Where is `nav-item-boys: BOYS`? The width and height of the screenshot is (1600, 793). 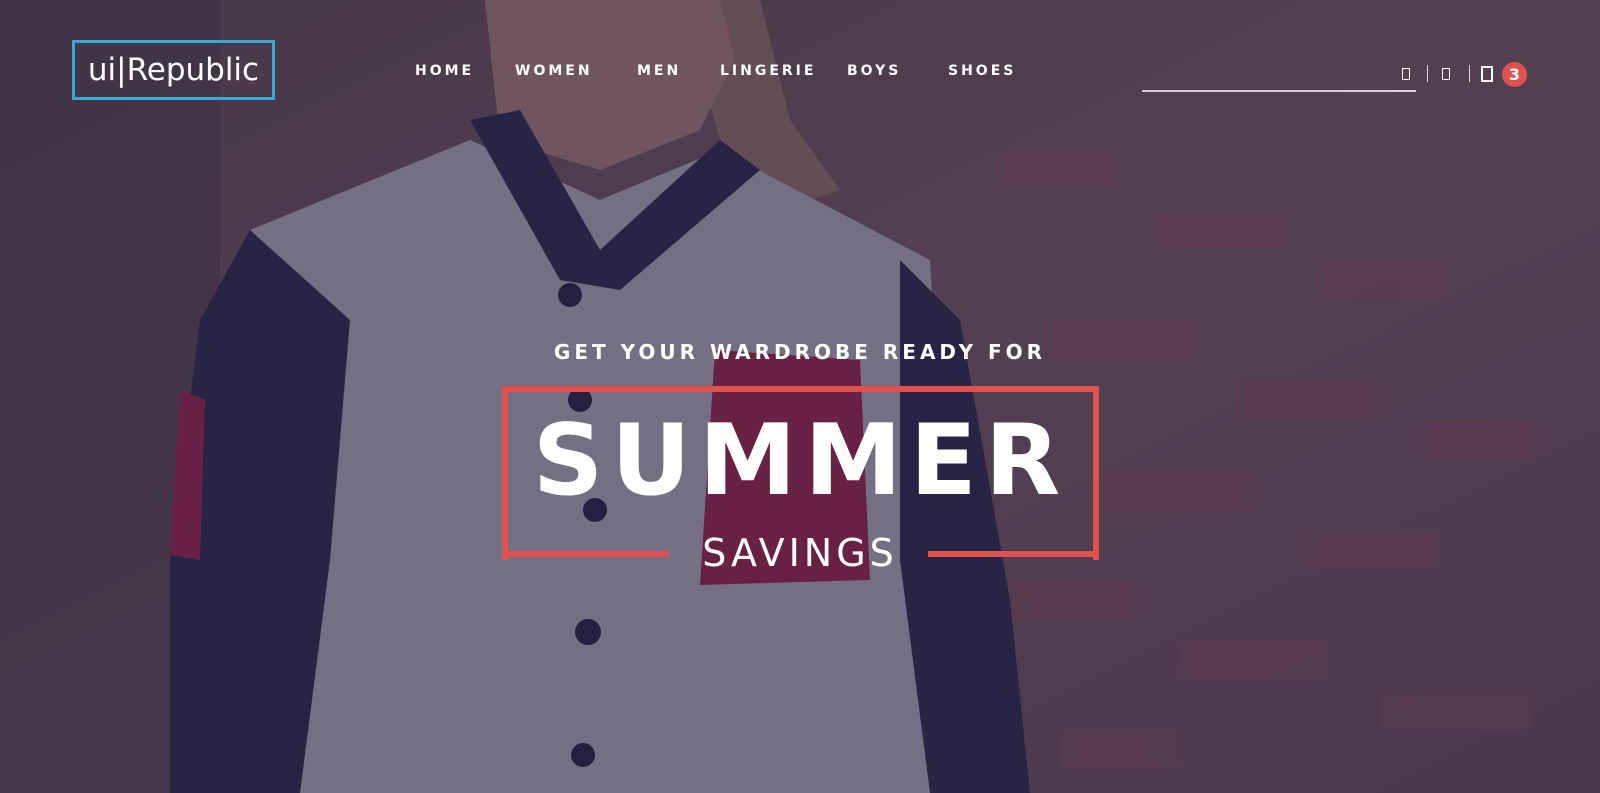 nav-item-boys: BOYS is located at coordinates (874, 71).